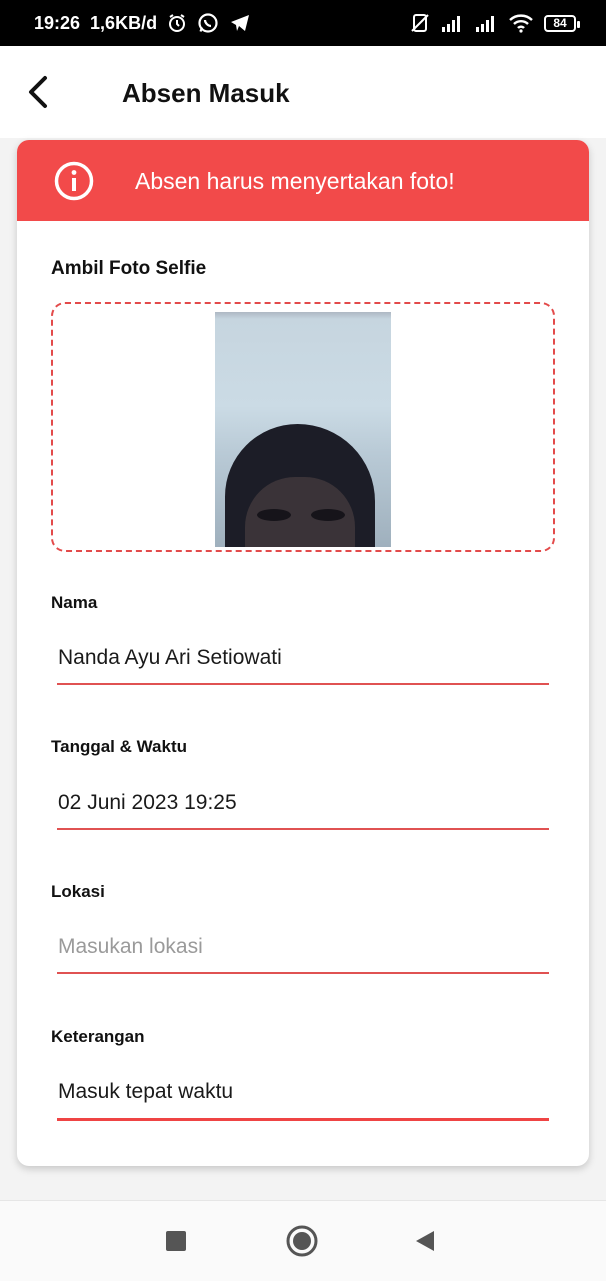 Image resolution: width=606 pixels, height=1281 pixels. I want to click on whatsapp-icon, so click(208, 23).